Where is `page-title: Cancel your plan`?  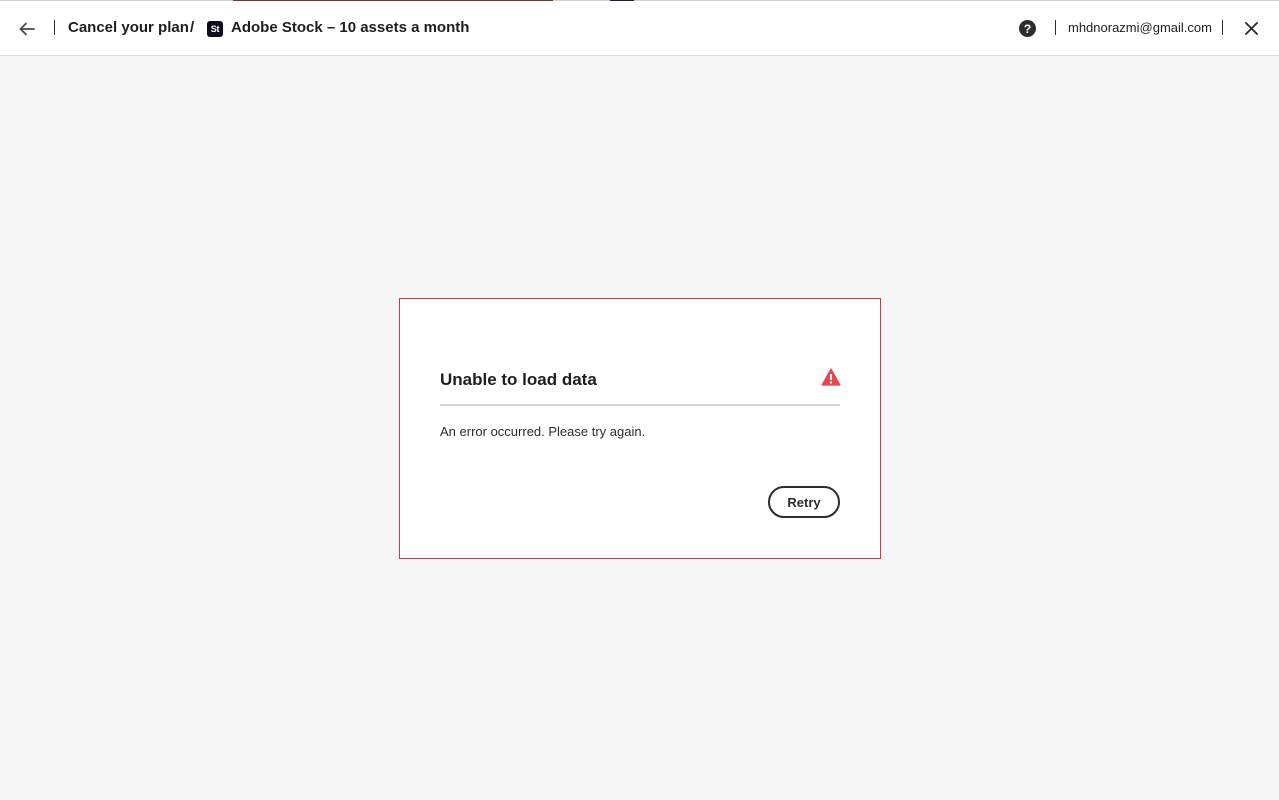
page-title: Cancel your plan is located at coordinates (128, 27).